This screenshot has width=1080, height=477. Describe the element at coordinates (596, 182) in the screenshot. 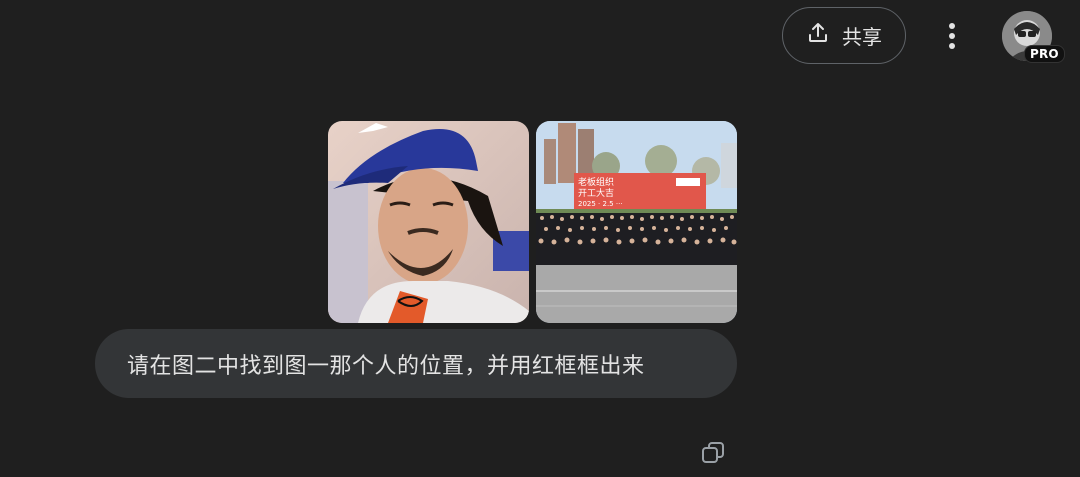

I see `banner-line-1: 老板组织` at that location.